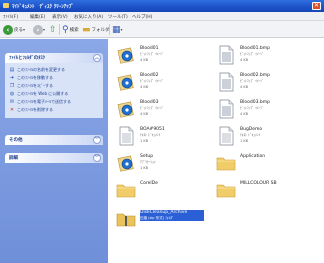 This screenshot has width=324, height=263. I want to click on file-name: Blood03, so click(149, 102).